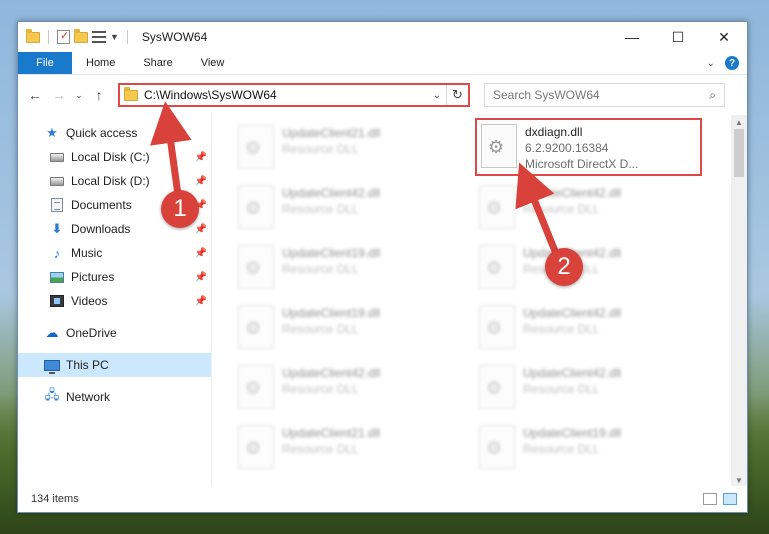 The height and width of the screenshot is (534, 769). What do you see at coordinates (114, 277) in the screenshot?
I see `sidebar-item-pictures: Pictures 📌` at bounding box center [114, 277].